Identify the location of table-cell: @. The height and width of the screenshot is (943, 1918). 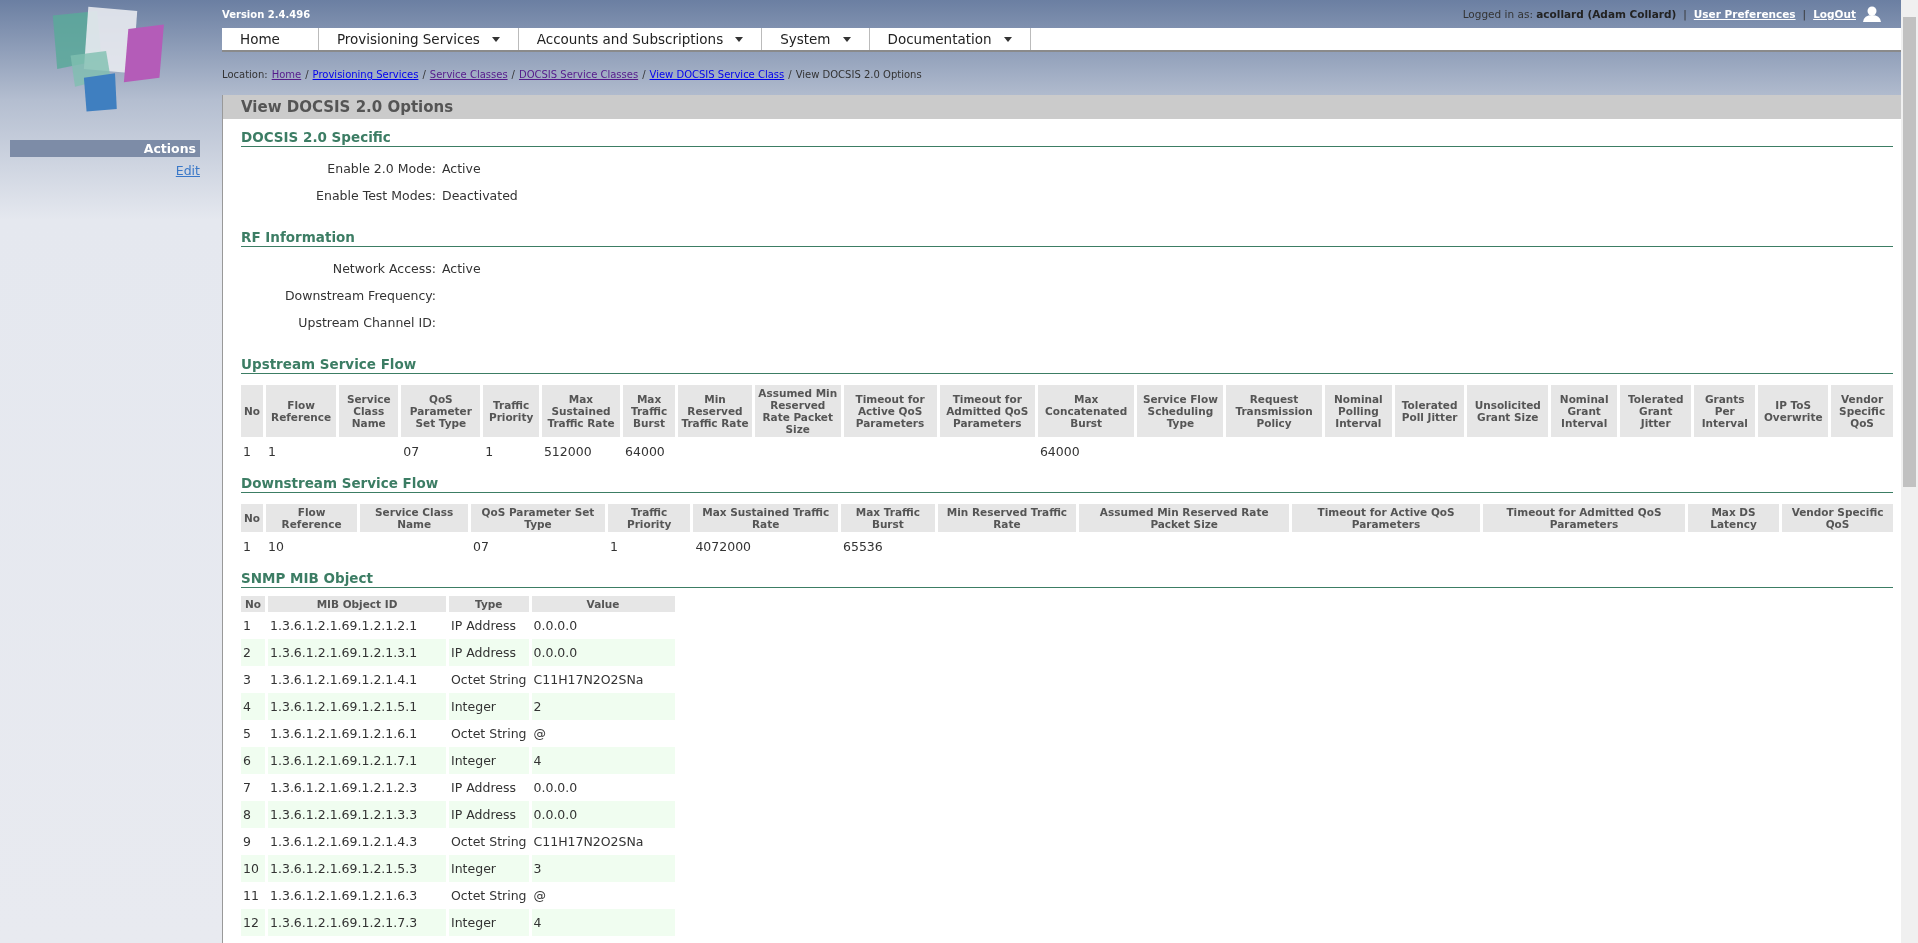
(539, 895).